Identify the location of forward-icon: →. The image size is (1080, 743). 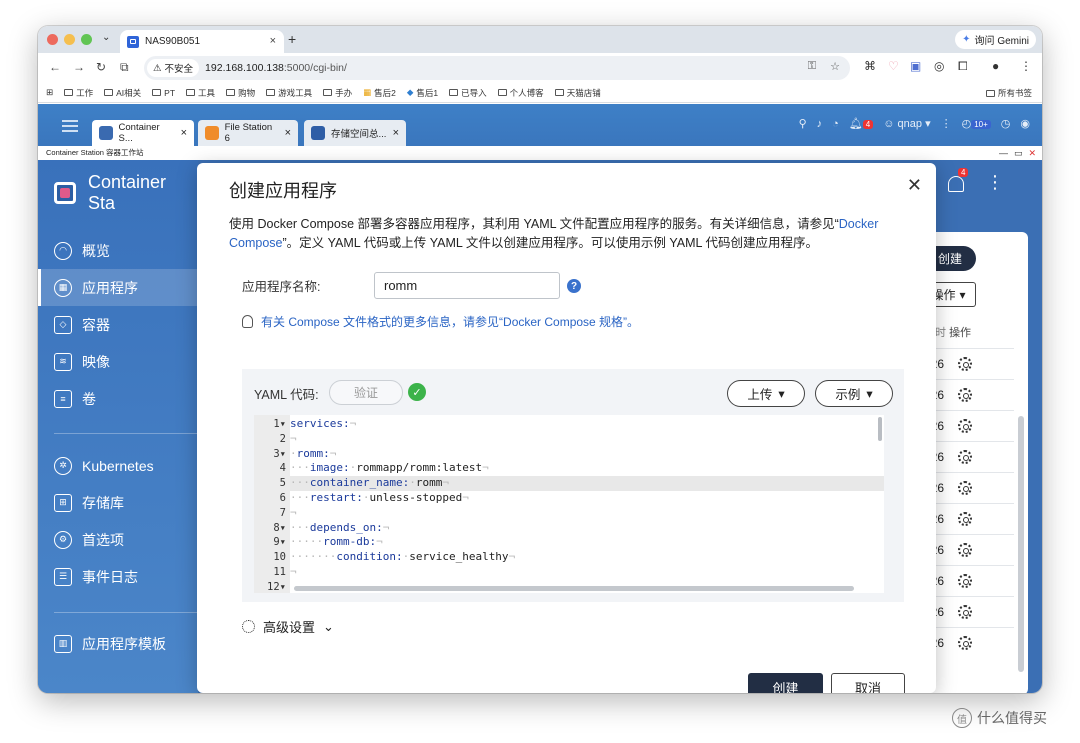
(79, 67).